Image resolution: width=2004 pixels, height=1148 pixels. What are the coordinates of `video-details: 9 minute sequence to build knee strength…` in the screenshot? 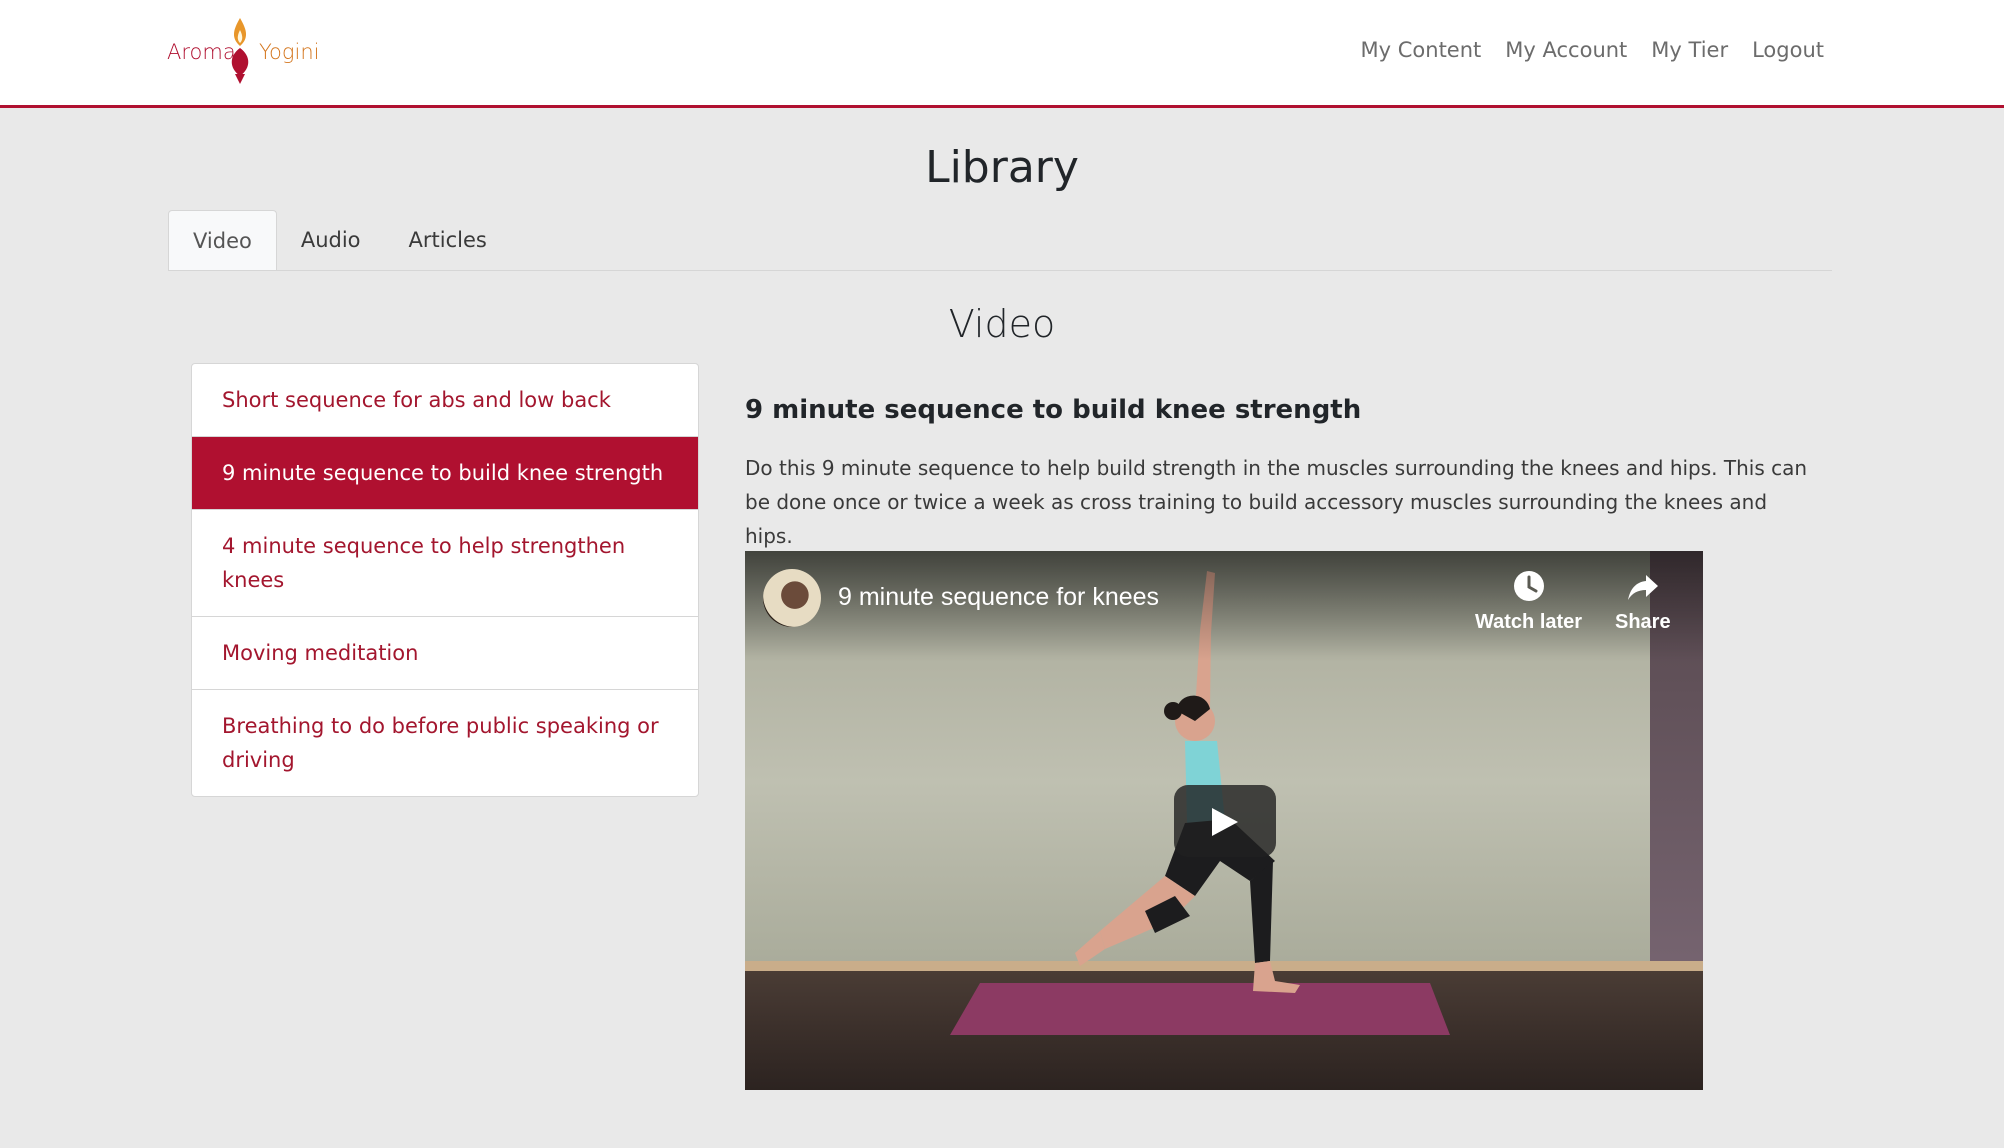 It's located at (1280, 474).